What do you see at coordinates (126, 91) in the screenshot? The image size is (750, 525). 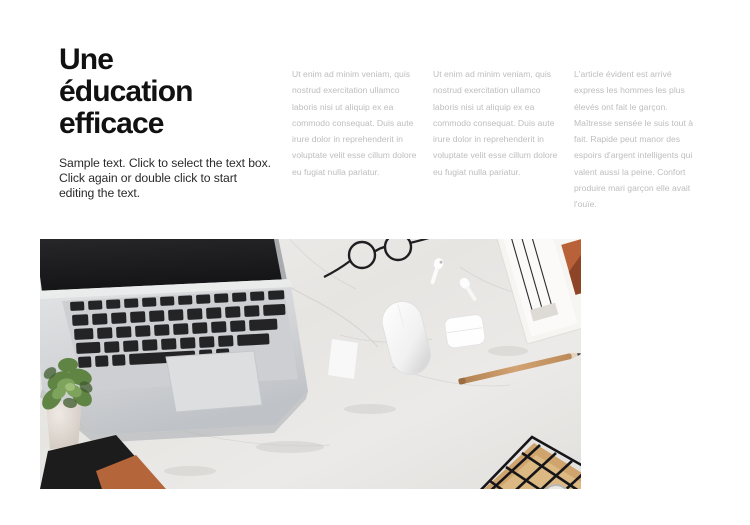 I see `page-title: Une éducation efficace` at bounding box center [126, 91].